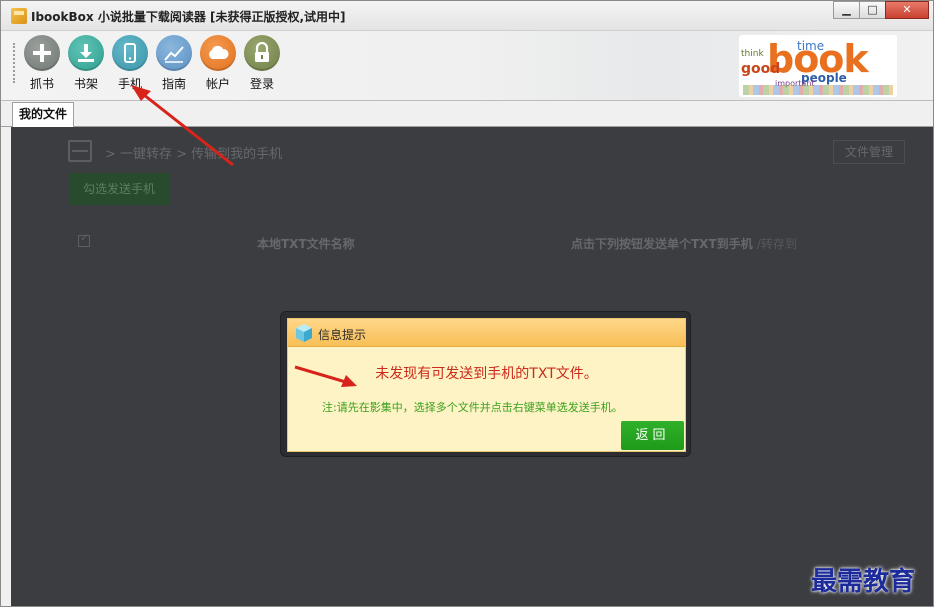 Image resolution: width=934 pixels, height=607 pixels. I want to click on phone-label: 手机, so click(129, 84).